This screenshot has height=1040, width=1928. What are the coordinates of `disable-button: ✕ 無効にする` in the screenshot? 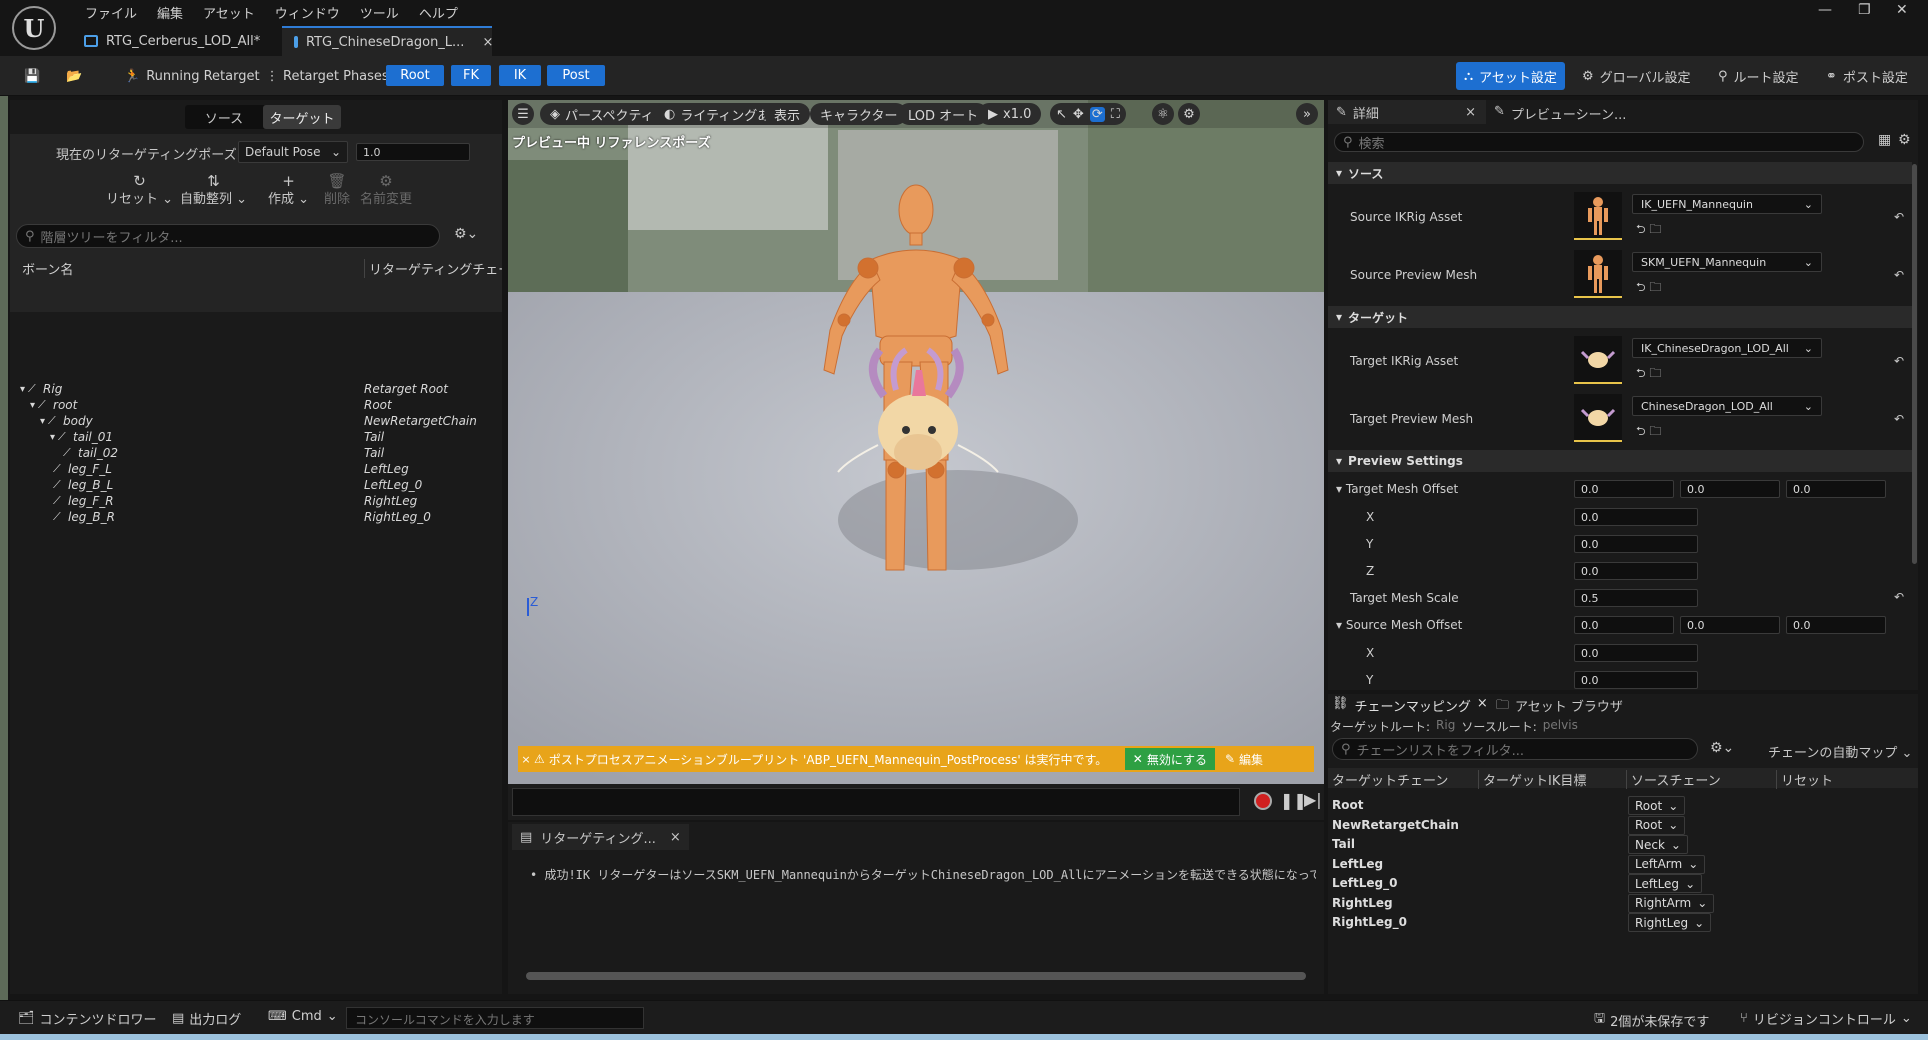 It's located at (1169, 759).